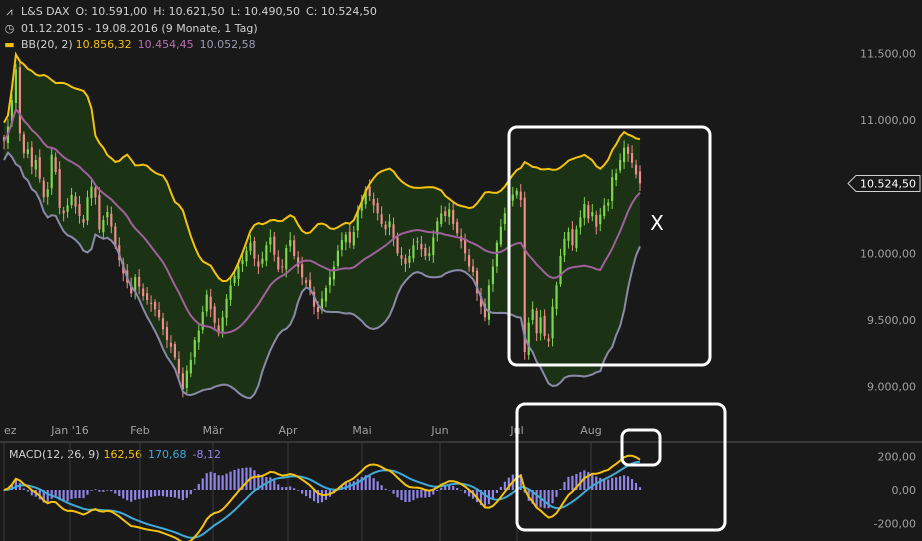  Describe the element at coordinates (891, 387) in the screenshot. I see `price-tick-label: 9.000,00` at that location.